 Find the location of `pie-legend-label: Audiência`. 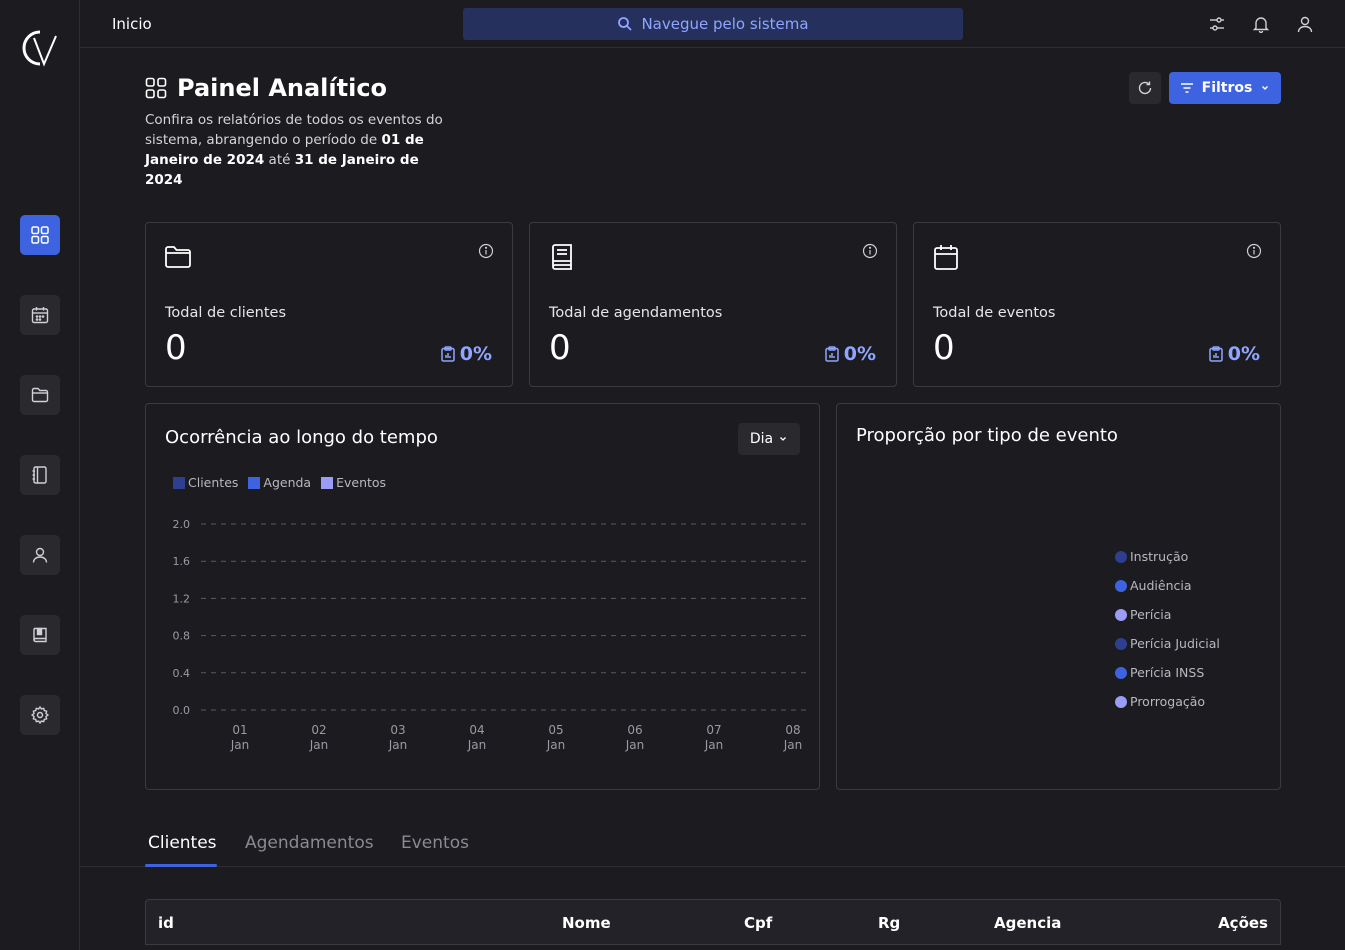

pie-legend-label: Audiência is located at coordinates (1161, 585).